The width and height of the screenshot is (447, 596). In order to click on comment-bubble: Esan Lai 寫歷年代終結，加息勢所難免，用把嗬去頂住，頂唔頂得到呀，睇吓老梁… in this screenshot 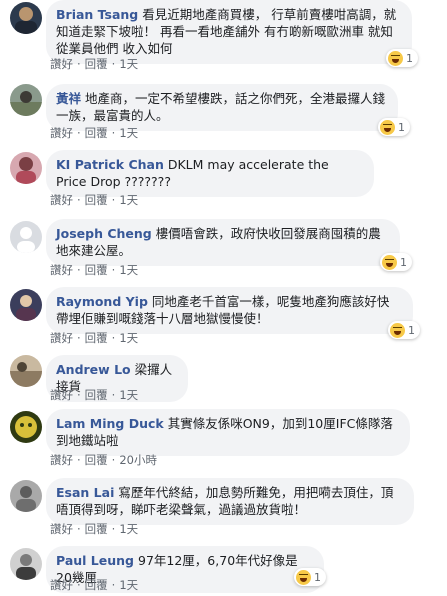, I will do `click(230, 501)`.